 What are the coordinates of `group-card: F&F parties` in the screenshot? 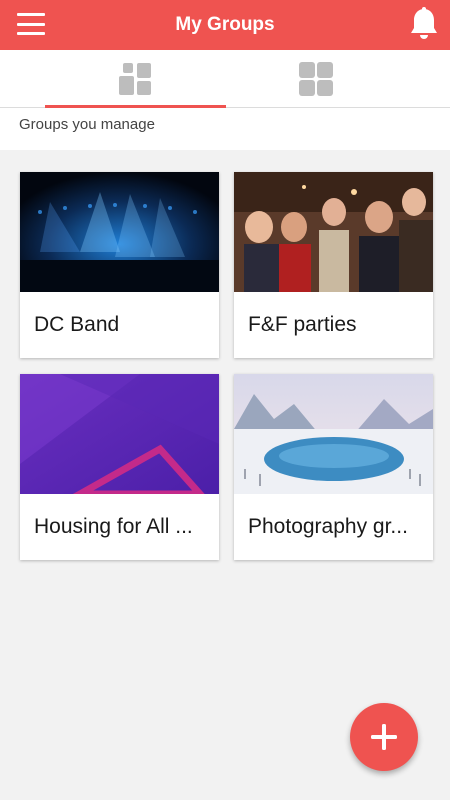 It's located at (333, 265).